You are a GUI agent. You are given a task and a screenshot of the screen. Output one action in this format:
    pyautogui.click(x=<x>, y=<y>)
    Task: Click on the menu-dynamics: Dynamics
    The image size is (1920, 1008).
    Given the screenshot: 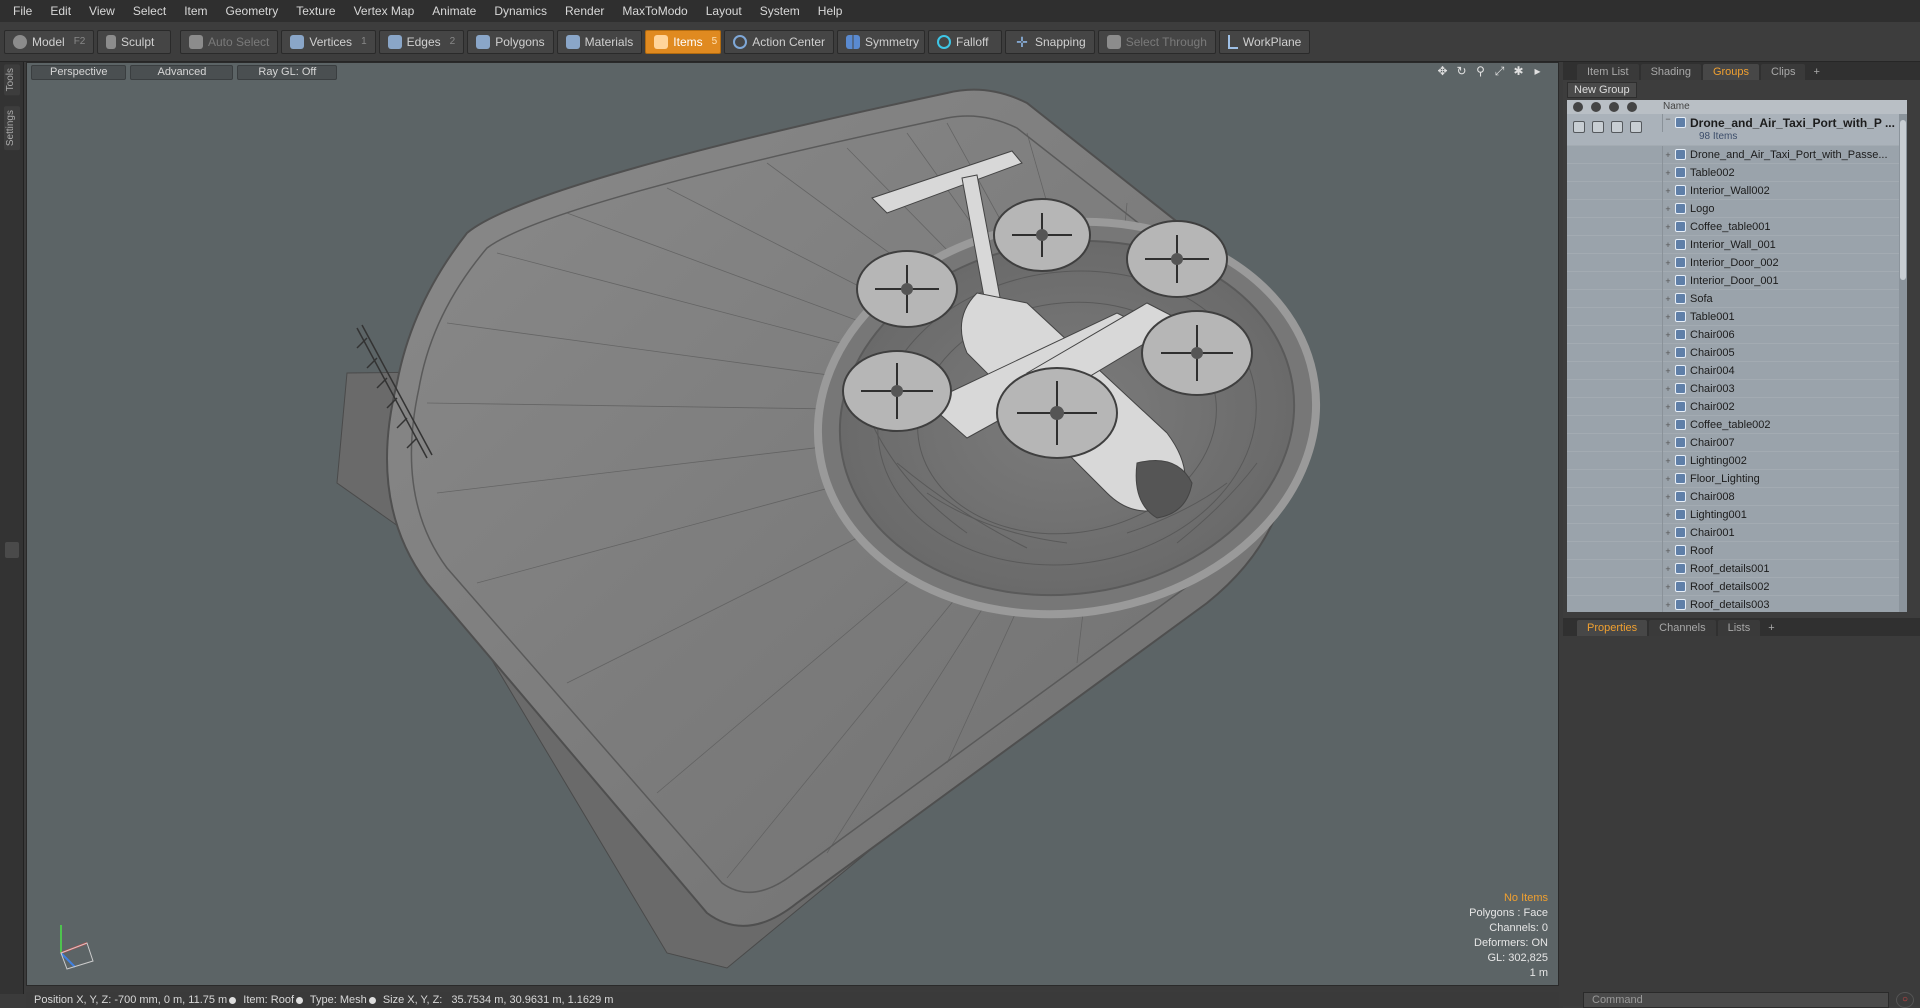 What is the action you would take?
    pyautogui.click(x=520, y=11)
    